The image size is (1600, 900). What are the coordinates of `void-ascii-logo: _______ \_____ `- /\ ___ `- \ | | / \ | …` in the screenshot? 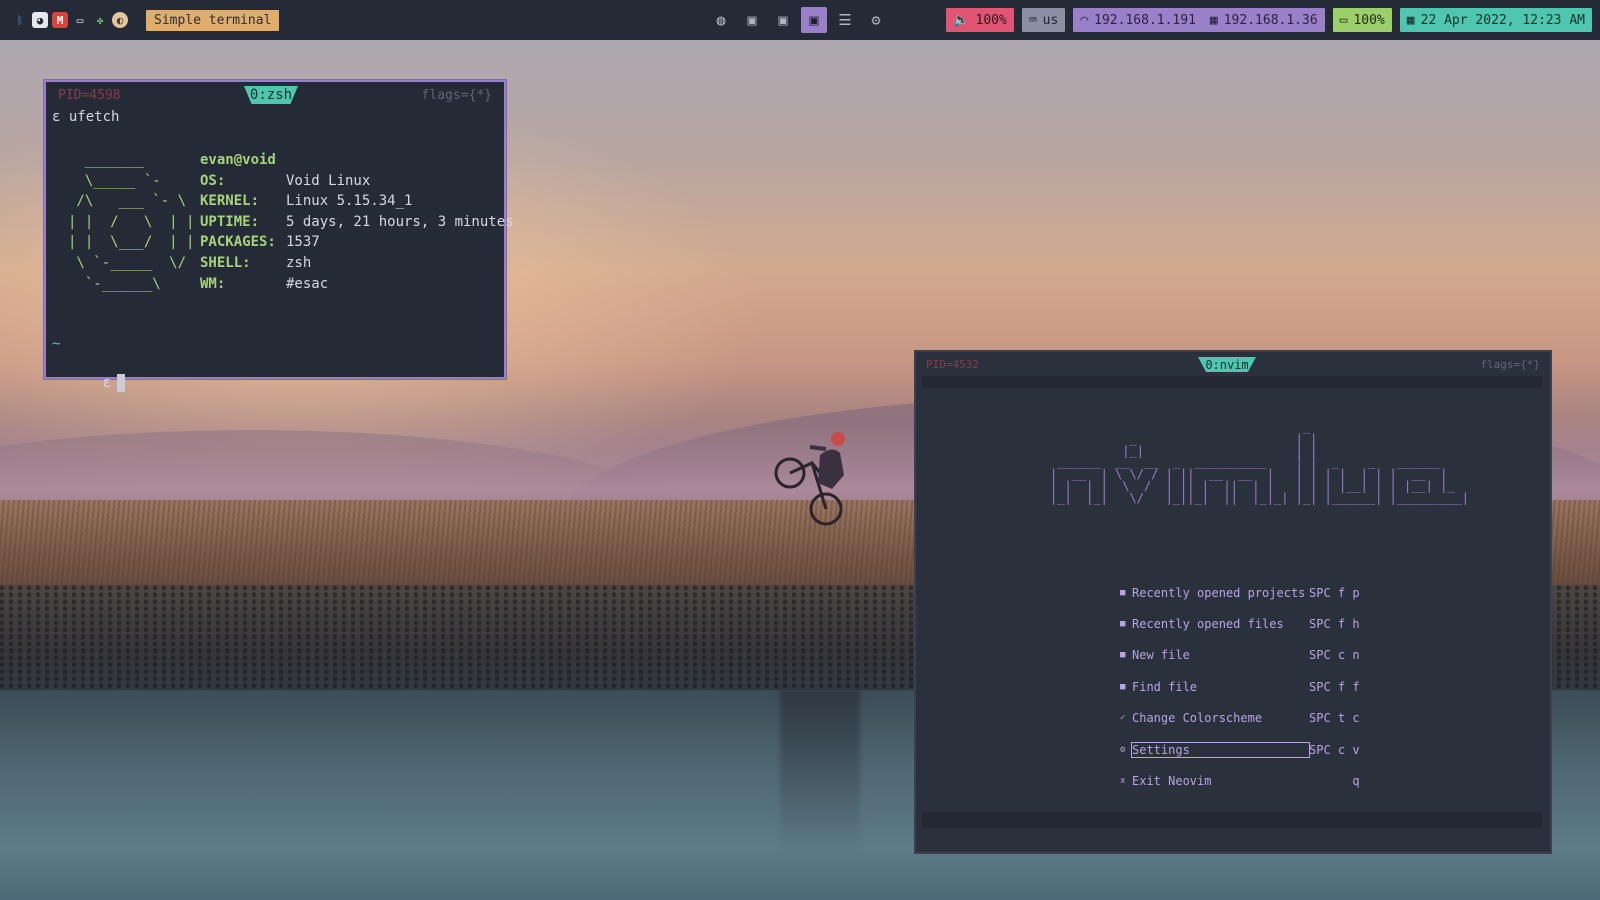 It's located at (131, 222).